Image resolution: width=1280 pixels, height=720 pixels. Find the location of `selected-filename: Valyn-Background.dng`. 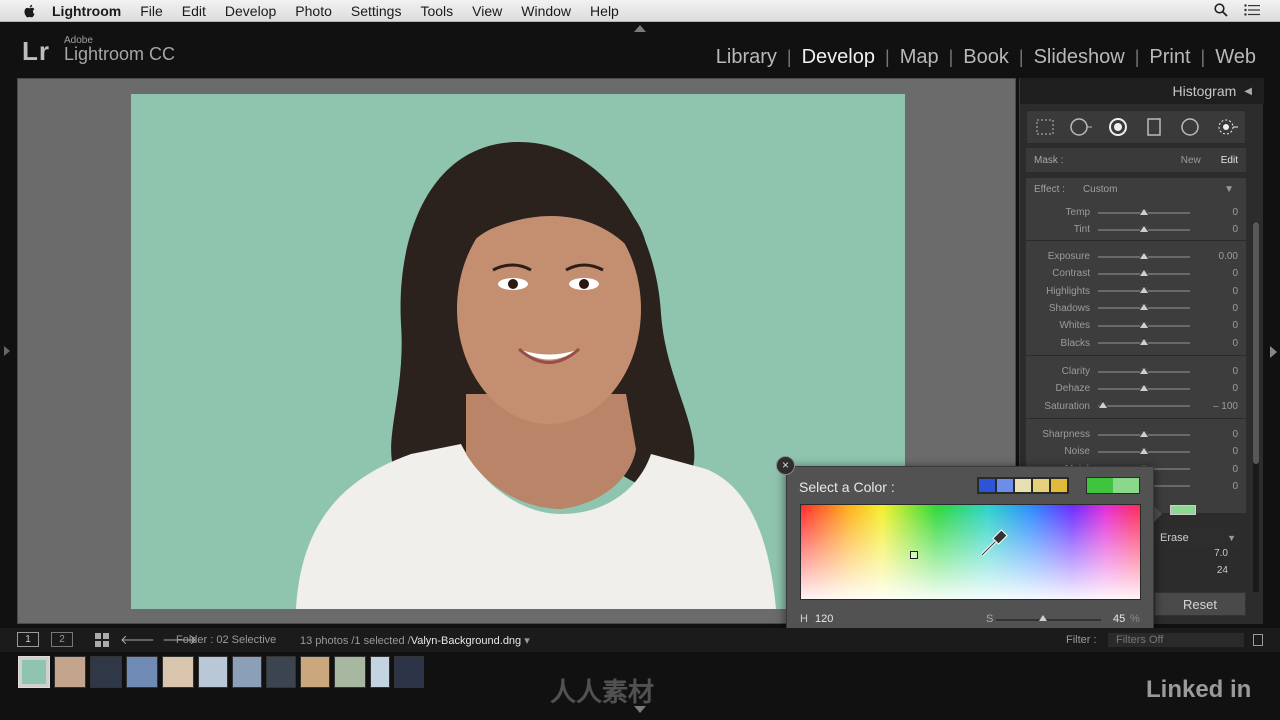

selected-filename: Valyn-Background.dng is located at coordinates (466, 641).